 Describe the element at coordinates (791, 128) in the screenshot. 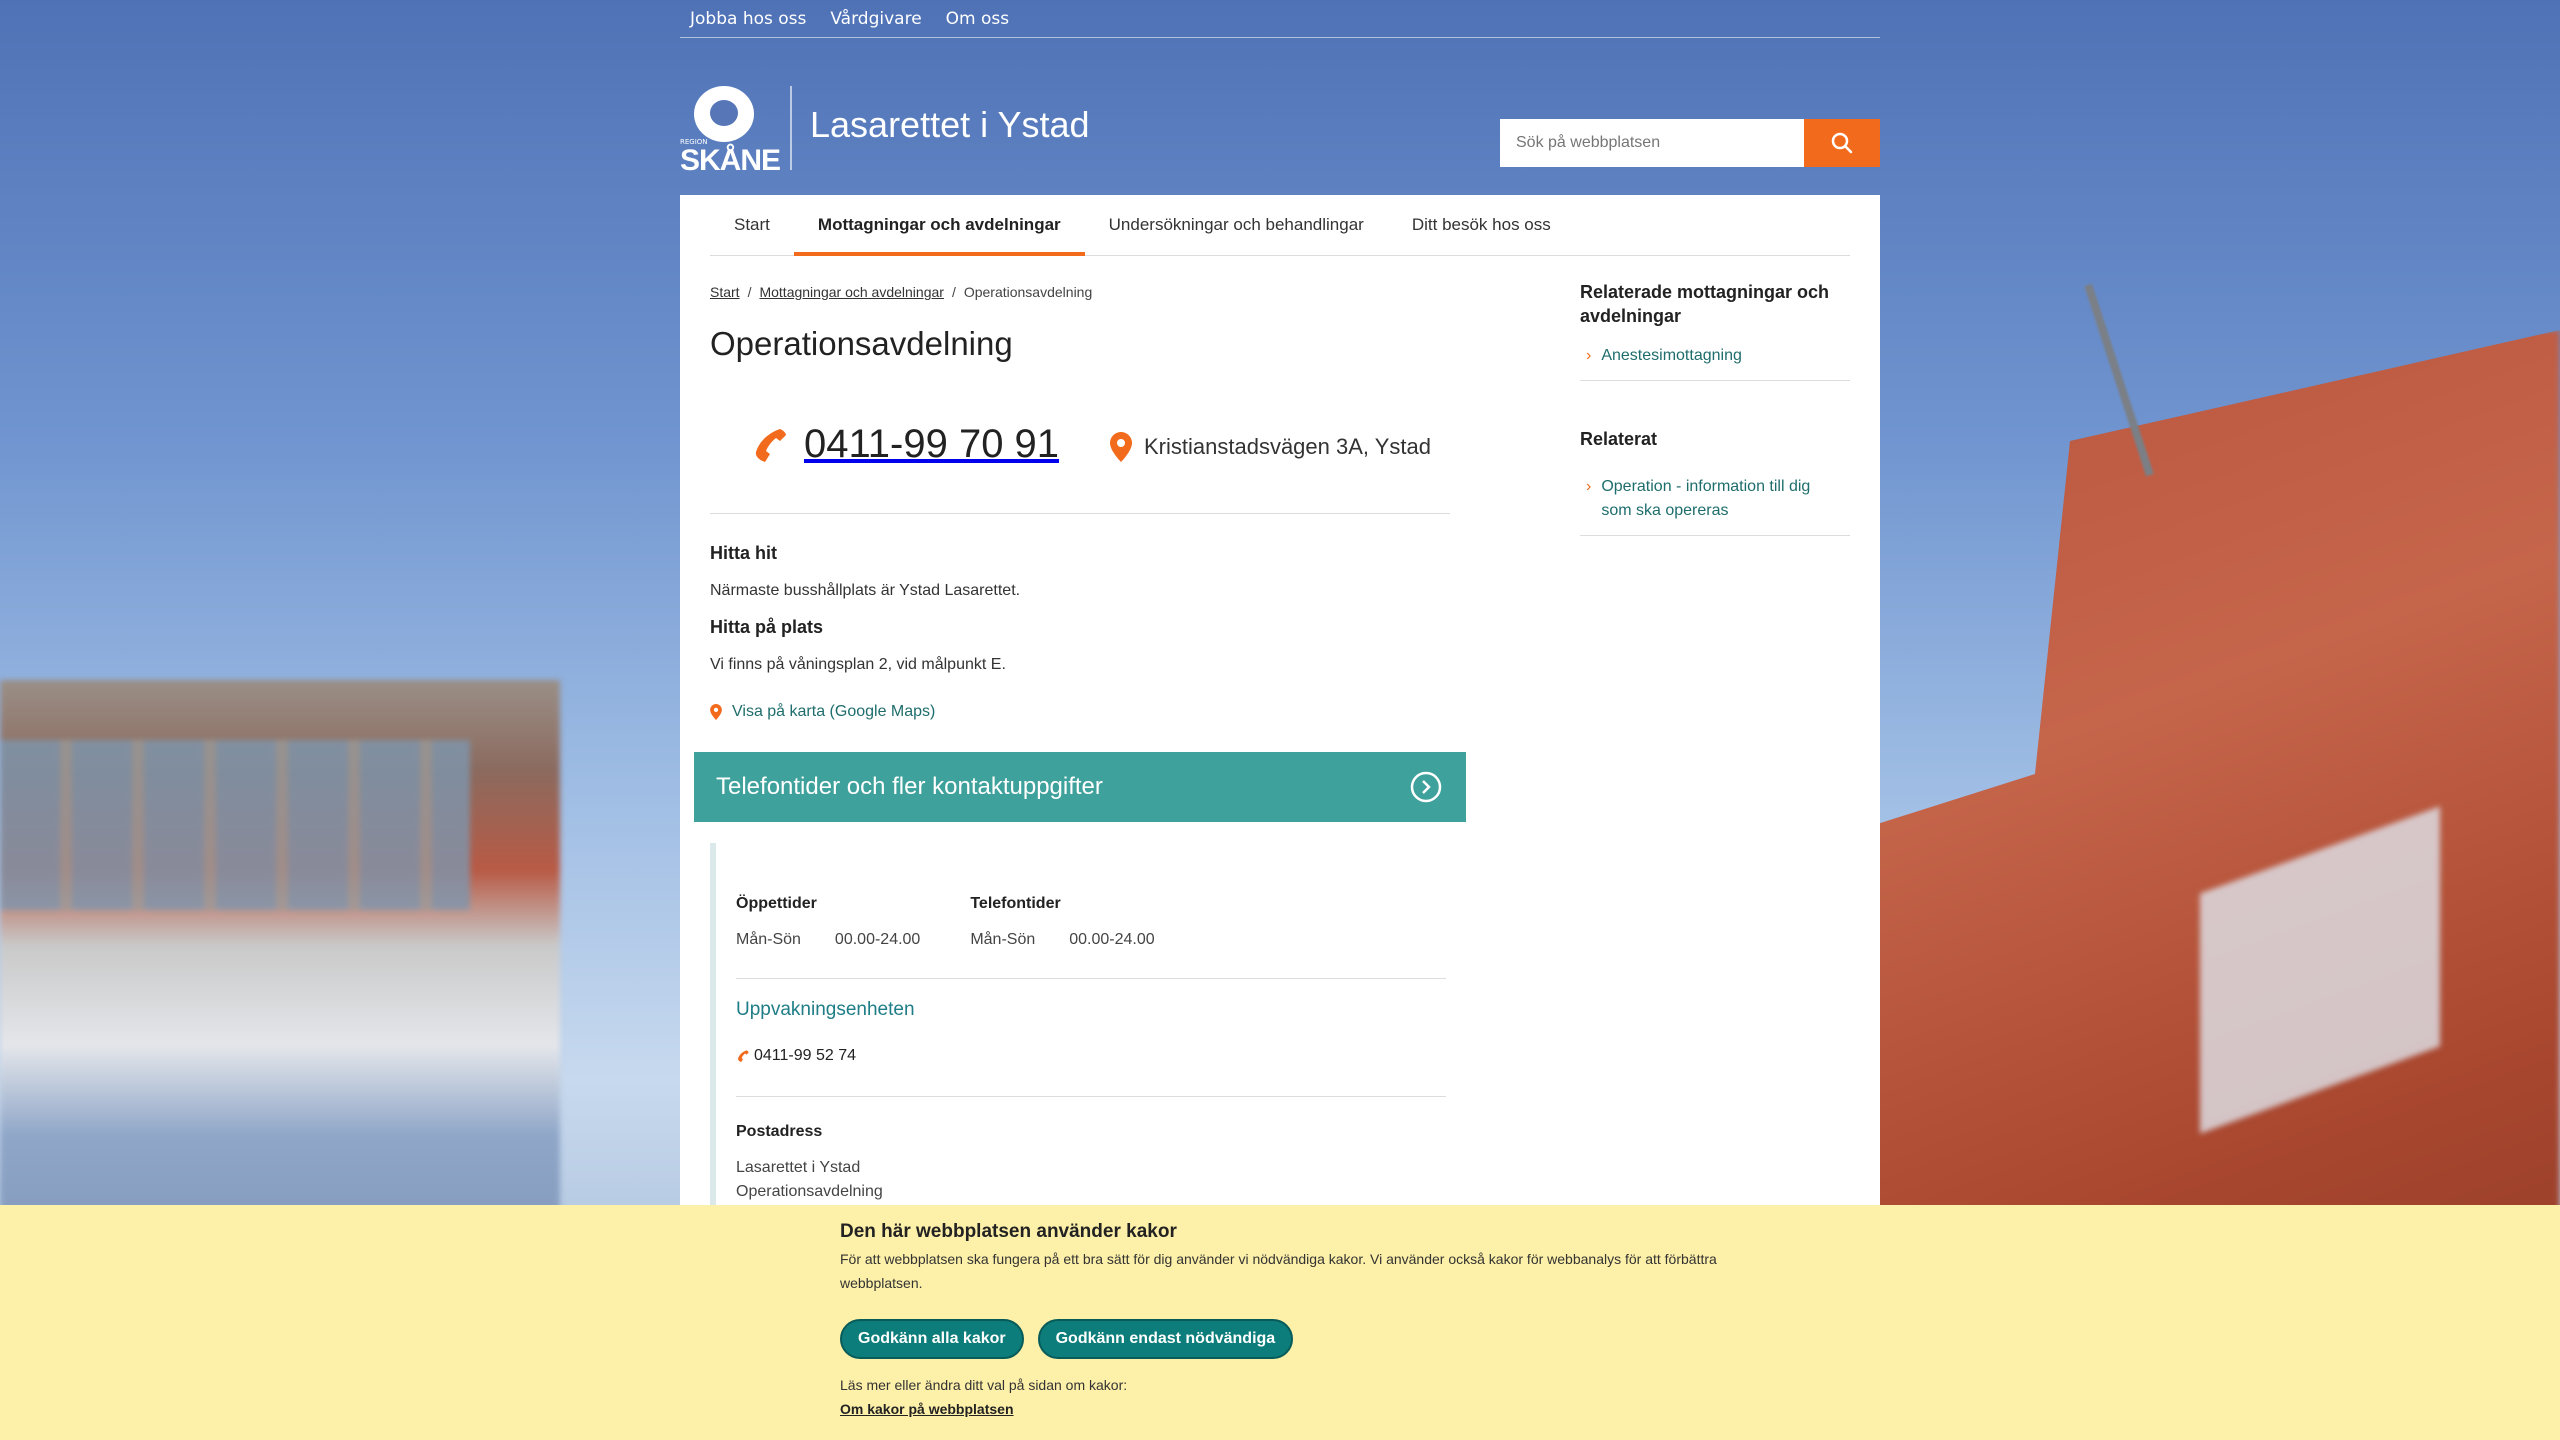

I see `header-divider` at that location.